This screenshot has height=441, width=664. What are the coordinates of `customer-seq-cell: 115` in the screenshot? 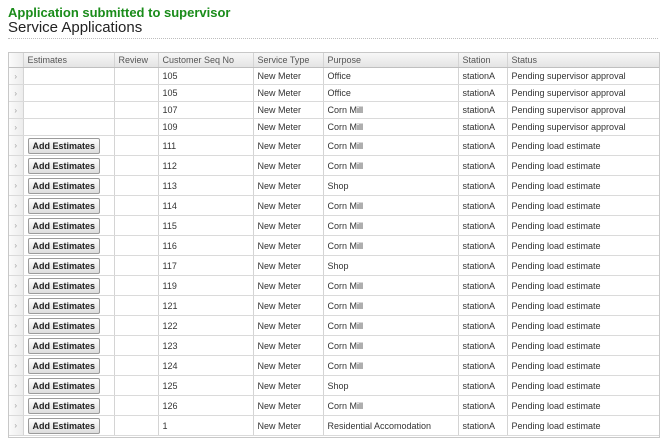 It's located at (206, 225).